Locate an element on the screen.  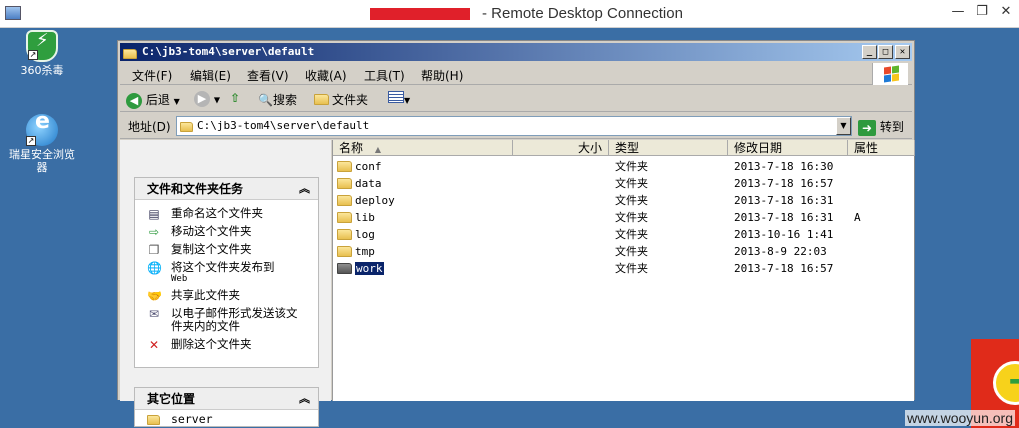
folders-button: 文件夹 is located at coordinates (341, 99).